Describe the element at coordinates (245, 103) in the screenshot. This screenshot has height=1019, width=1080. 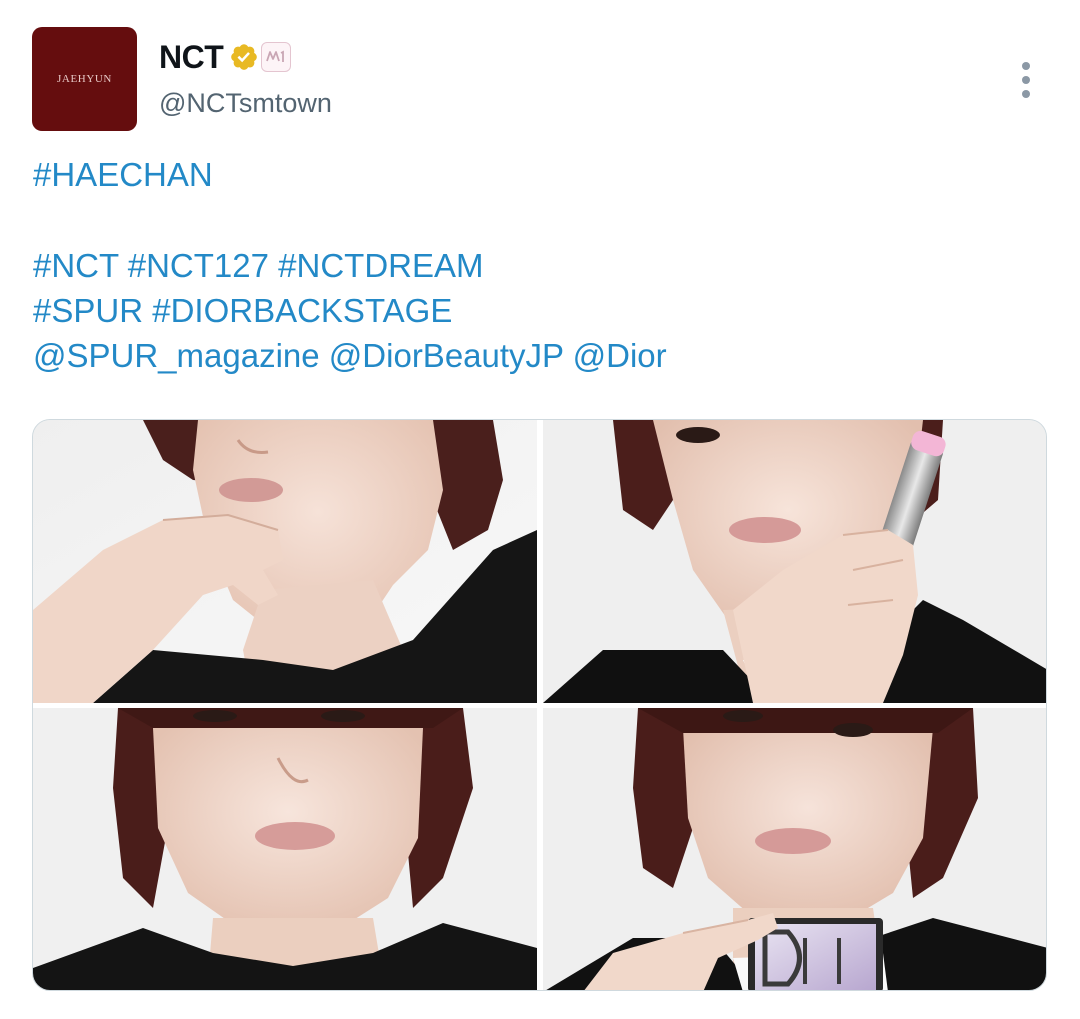
I see `author-handle: @NCTsmtown` at that location.